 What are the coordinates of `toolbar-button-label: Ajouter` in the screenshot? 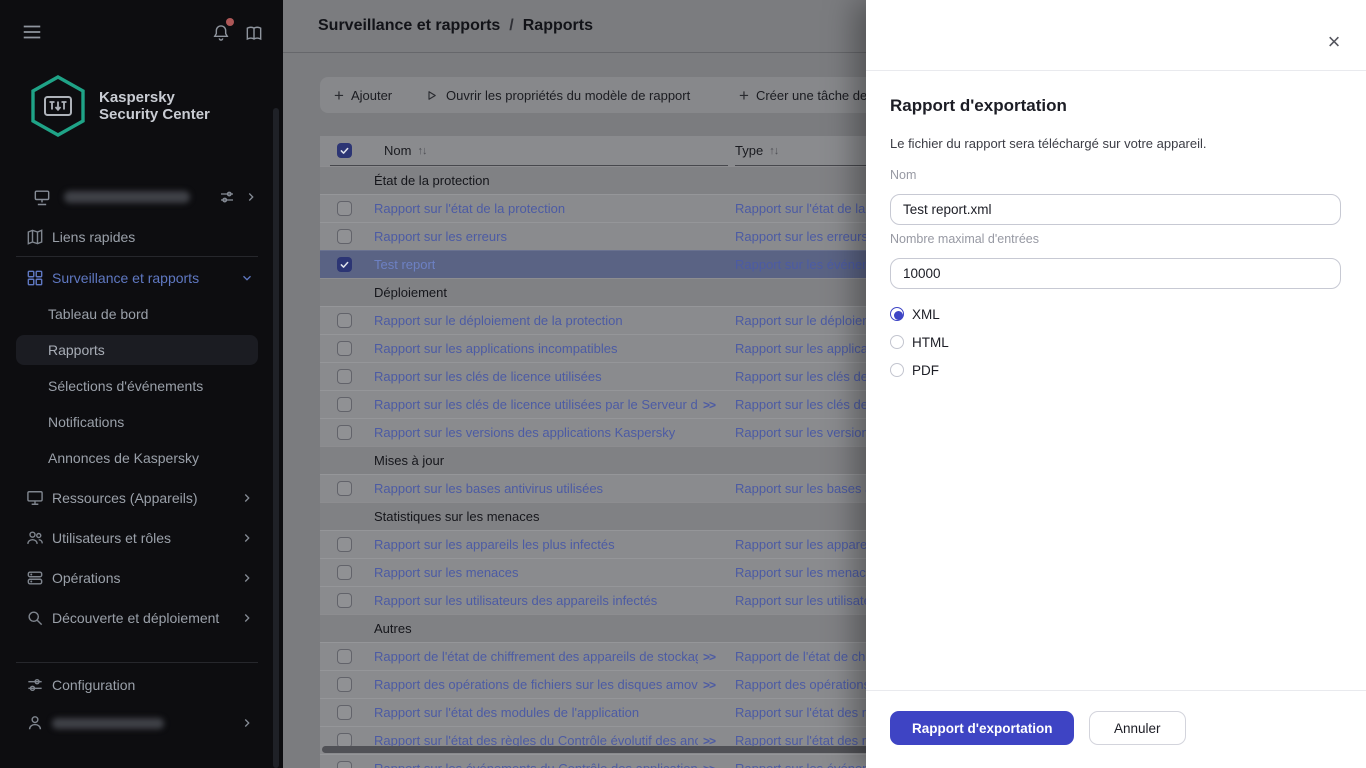 It's located at (371, 95).